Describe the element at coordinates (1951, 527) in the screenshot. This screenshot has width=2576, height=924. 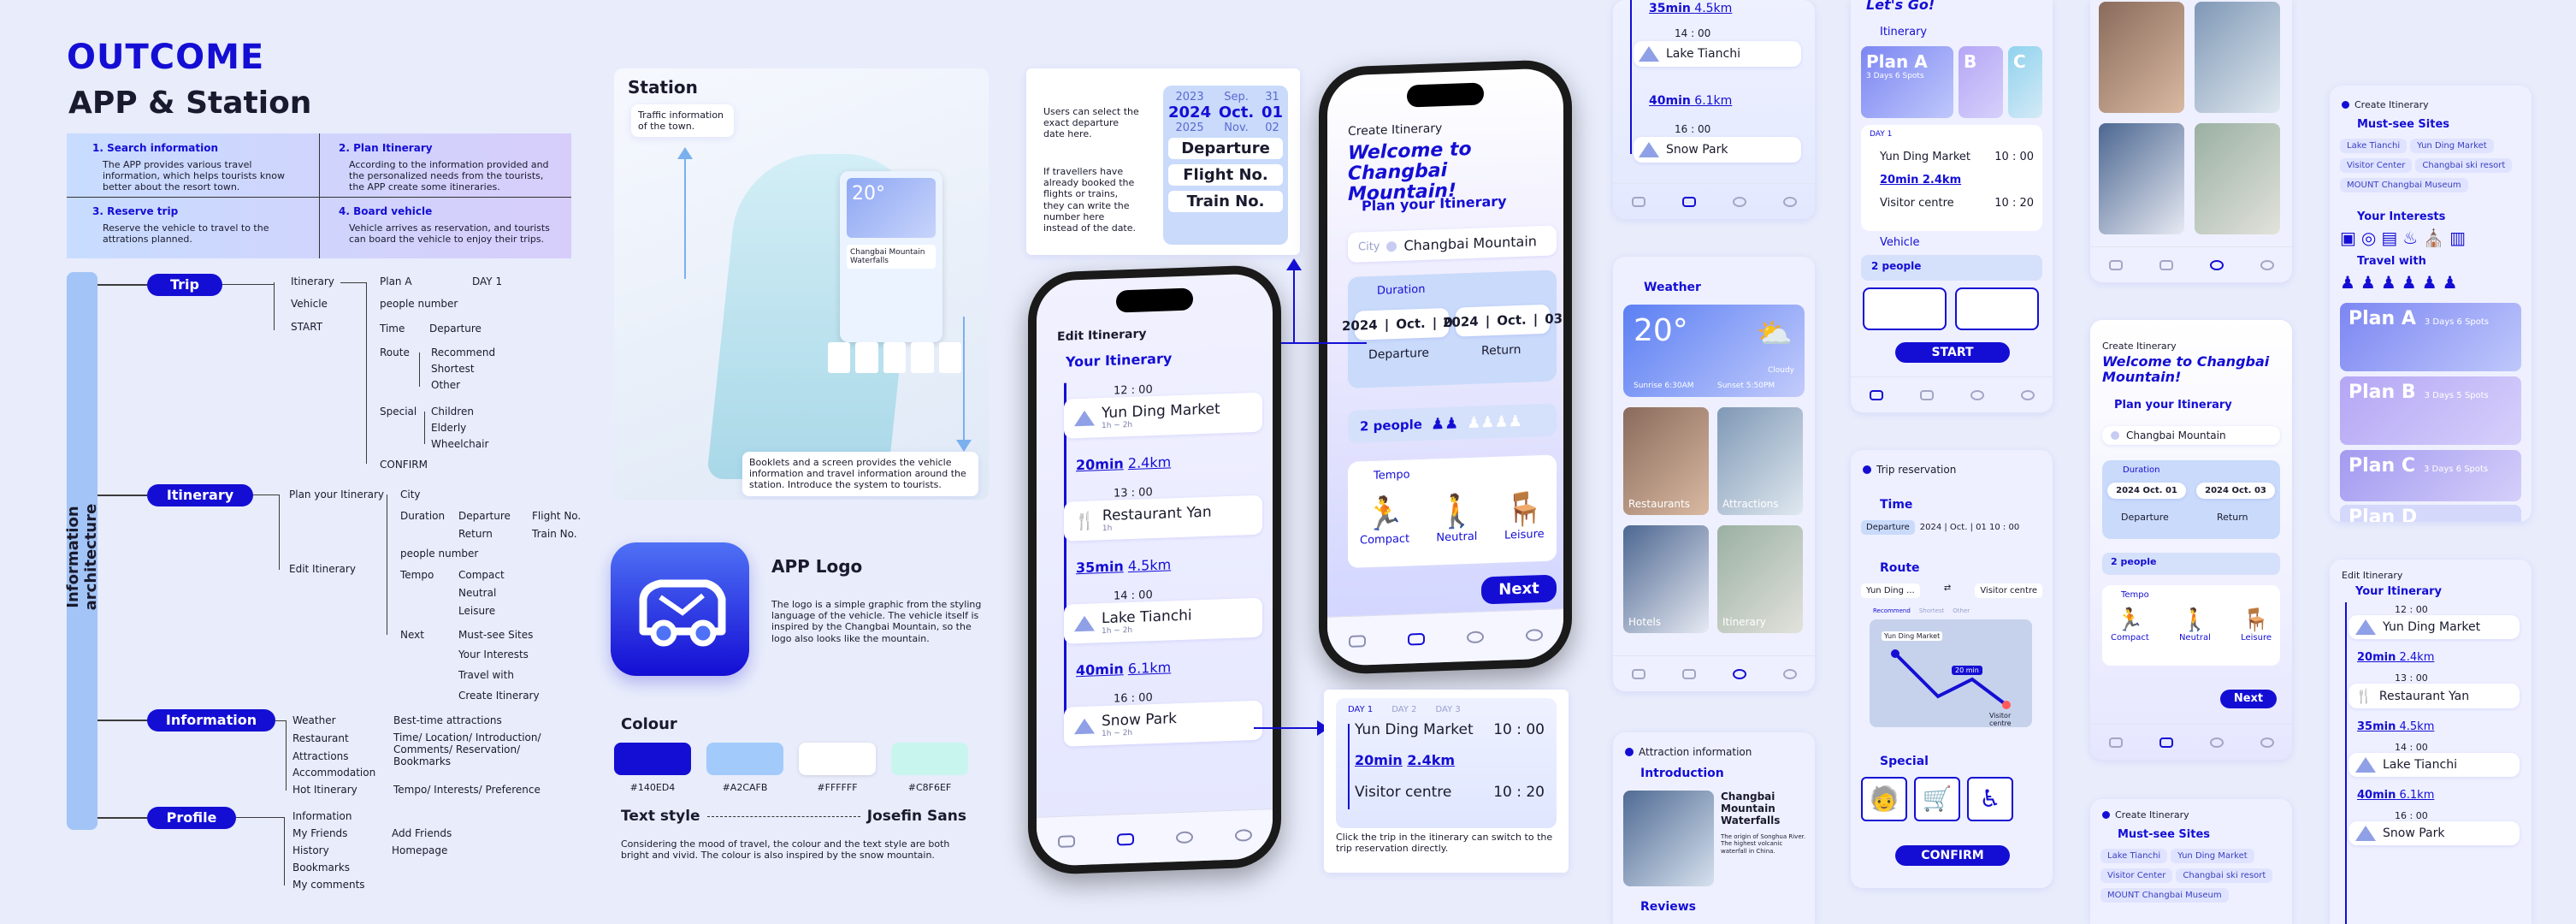
I see `c2-time-row: Departure 2024 | Oct. | 01 10 : 00` at that location.